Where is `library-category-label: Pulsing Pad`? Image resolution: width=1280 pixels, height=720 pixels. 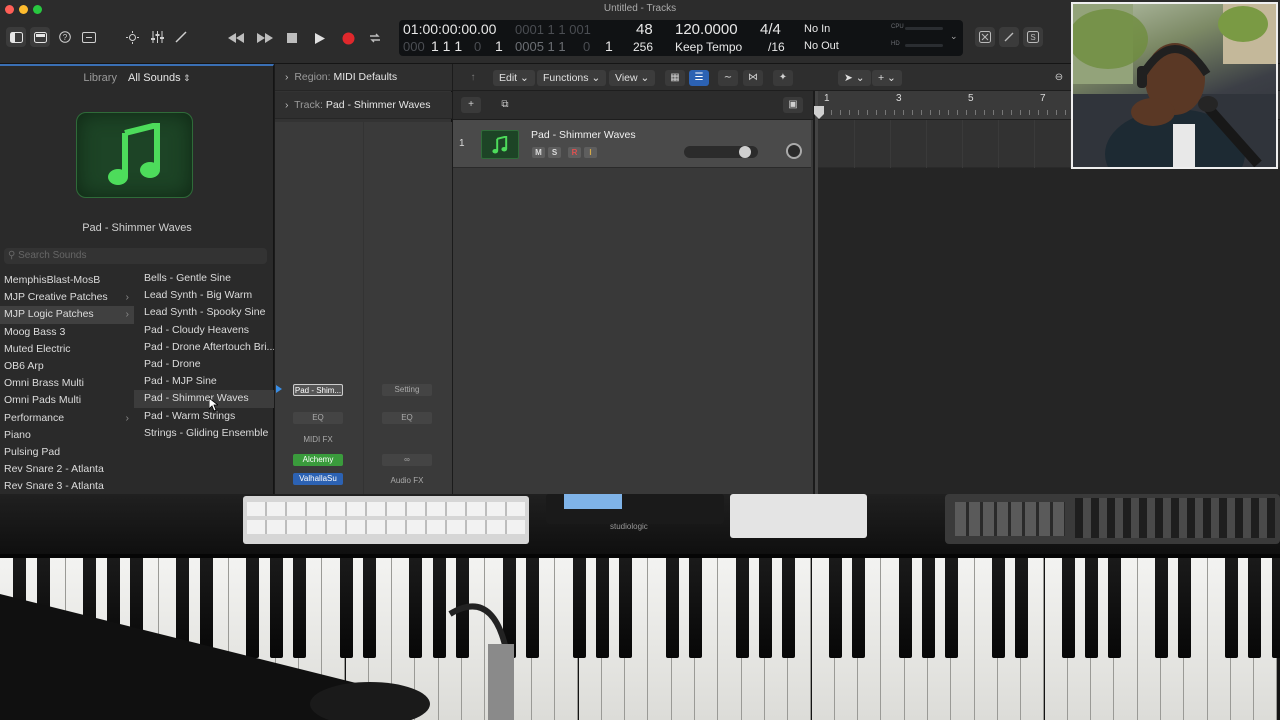
library-category-label: Pulsing Pad is located at coordinates (32, 451).